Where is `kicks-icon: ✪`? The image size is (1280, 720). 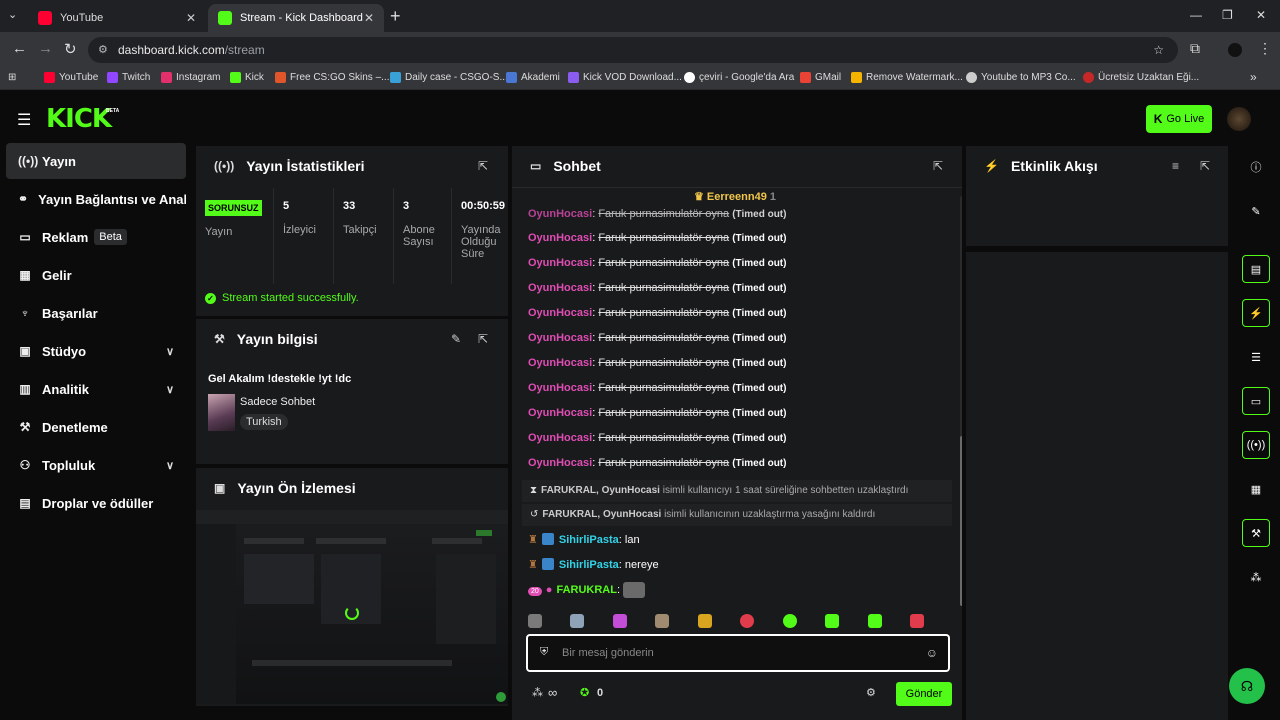 kicks-icon: ✪ is located at coordinates (584, 692).